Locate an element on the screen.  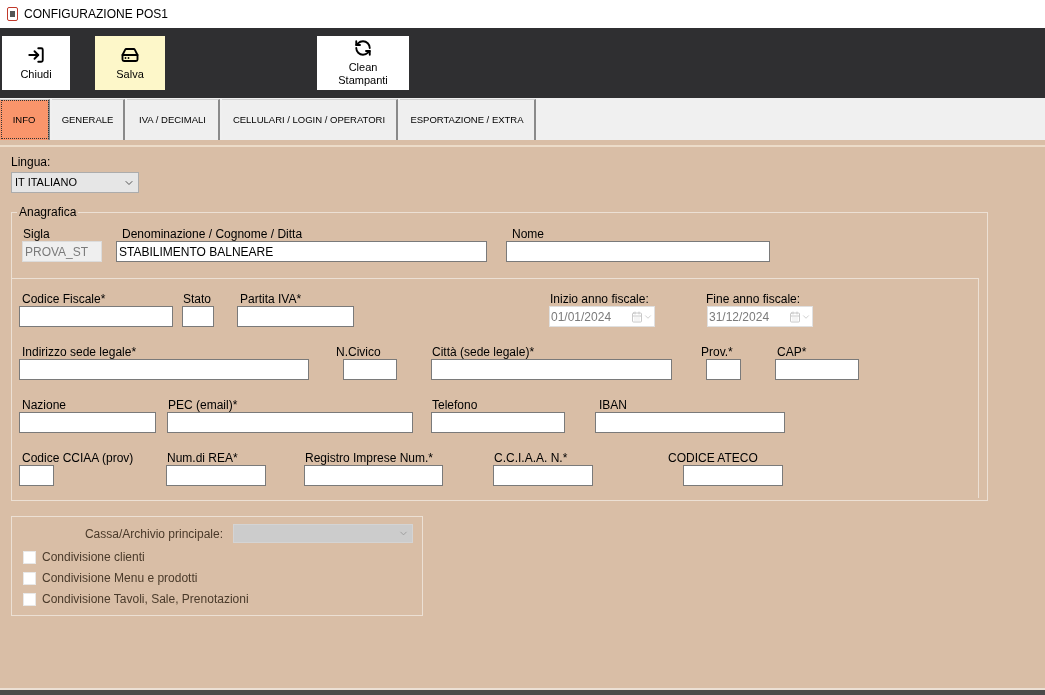
field-label: CODICE ATECO is located at coordinates (713, 458).